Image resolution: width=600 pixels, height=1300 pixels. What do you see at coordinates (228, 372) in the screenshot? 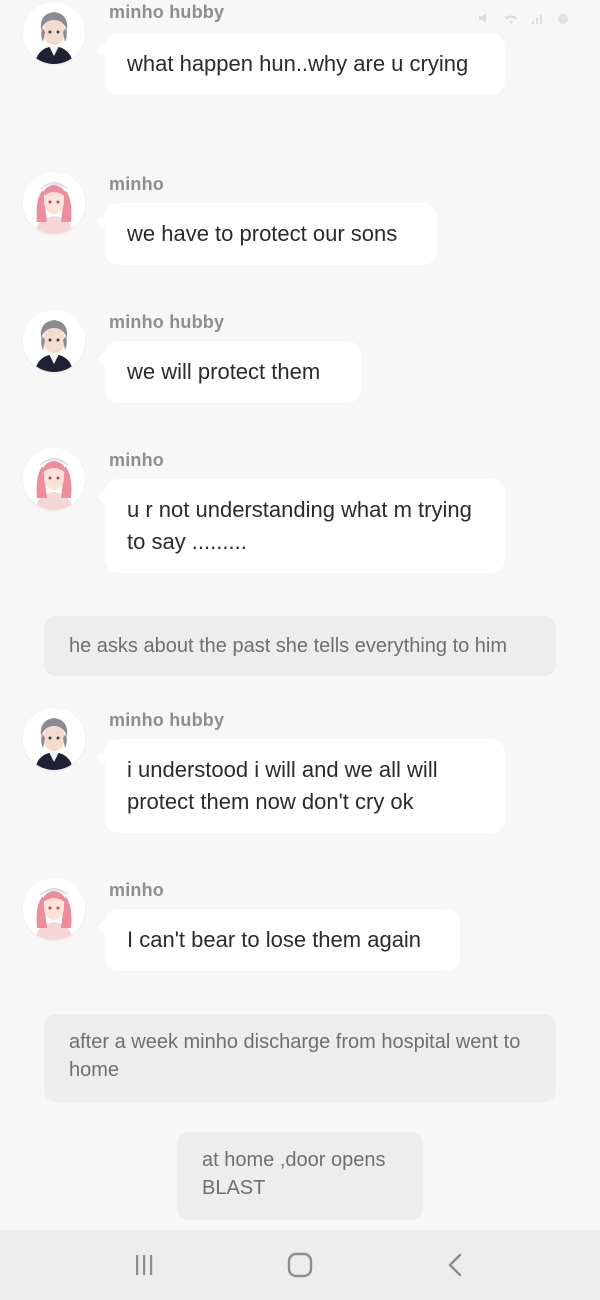
I see `message-bubble: we will protect them` at bounding box center [228, 372].